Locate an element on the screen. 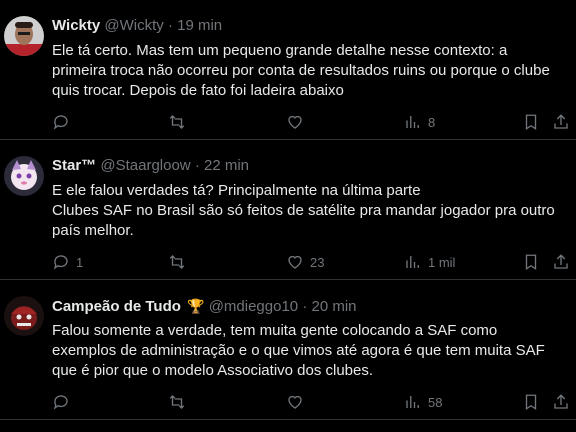 The width and height of the screenshot is (576, 432). trophy-icon: 🏆 is located at coordinates (196, 306).